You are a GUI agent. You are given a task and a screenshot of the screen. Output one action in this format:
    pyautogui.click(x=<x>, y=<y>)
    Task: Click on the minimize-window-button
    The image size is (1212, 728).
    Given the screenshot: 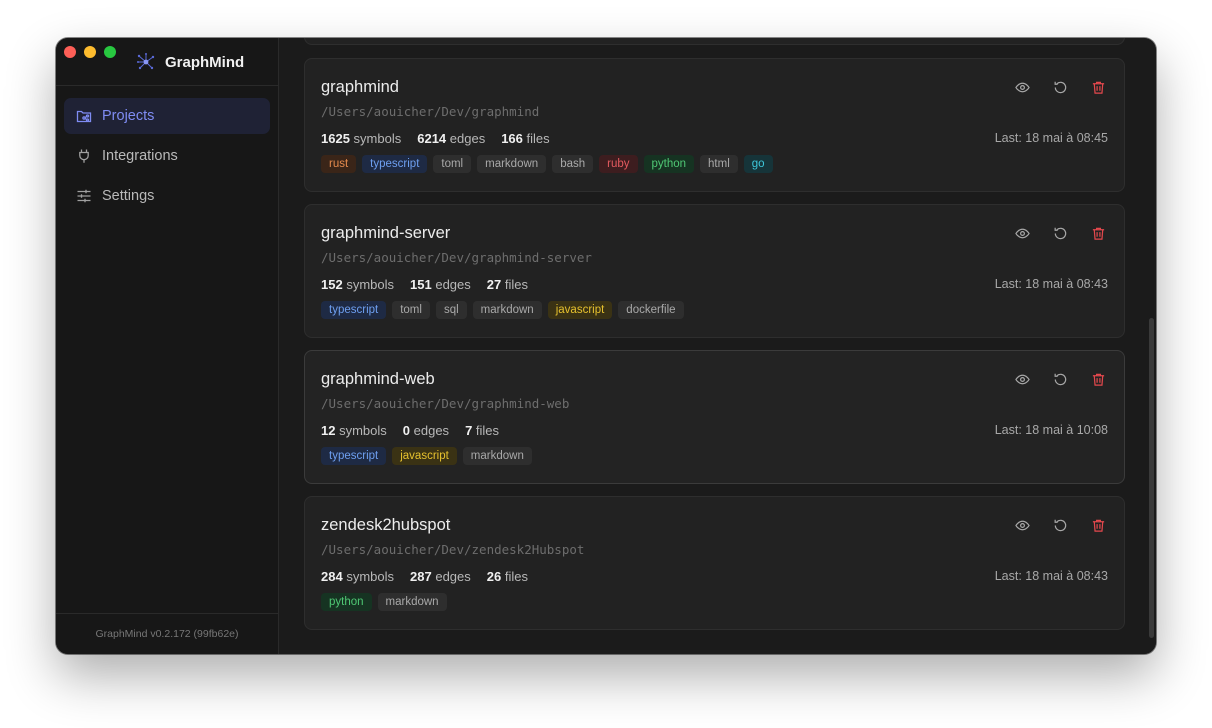 What is the action you would take?
    pyautogui.click(x=90, y=52)
    